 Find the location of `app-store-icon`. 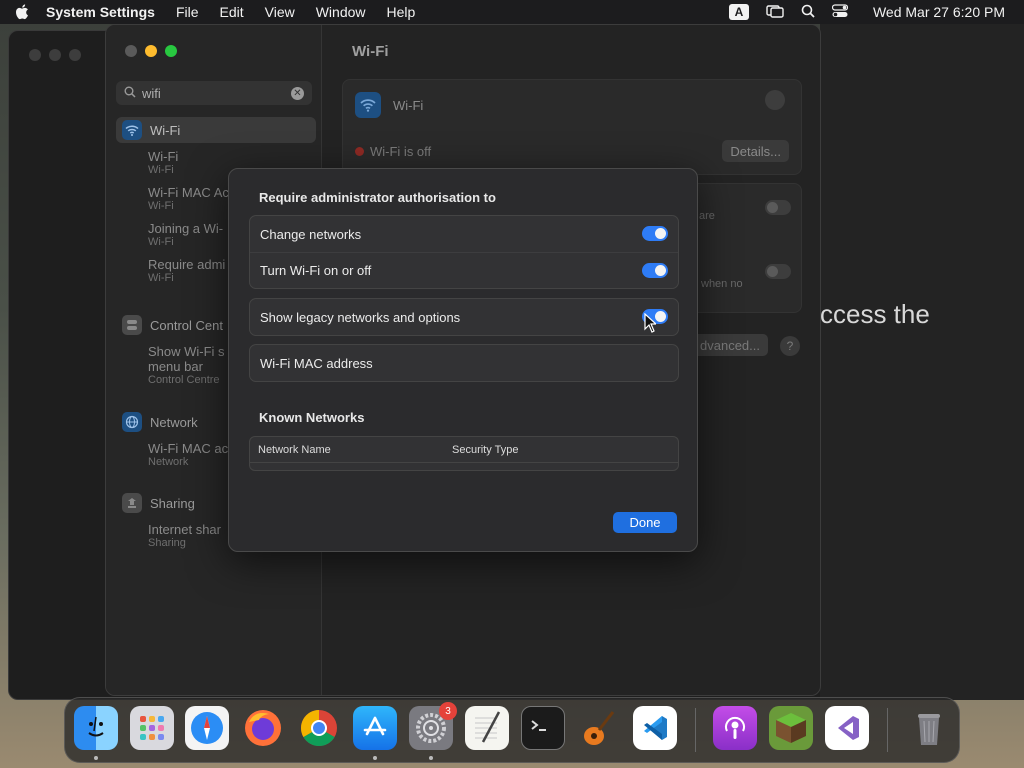

app-store-icon is located at coordinates (375, 728).